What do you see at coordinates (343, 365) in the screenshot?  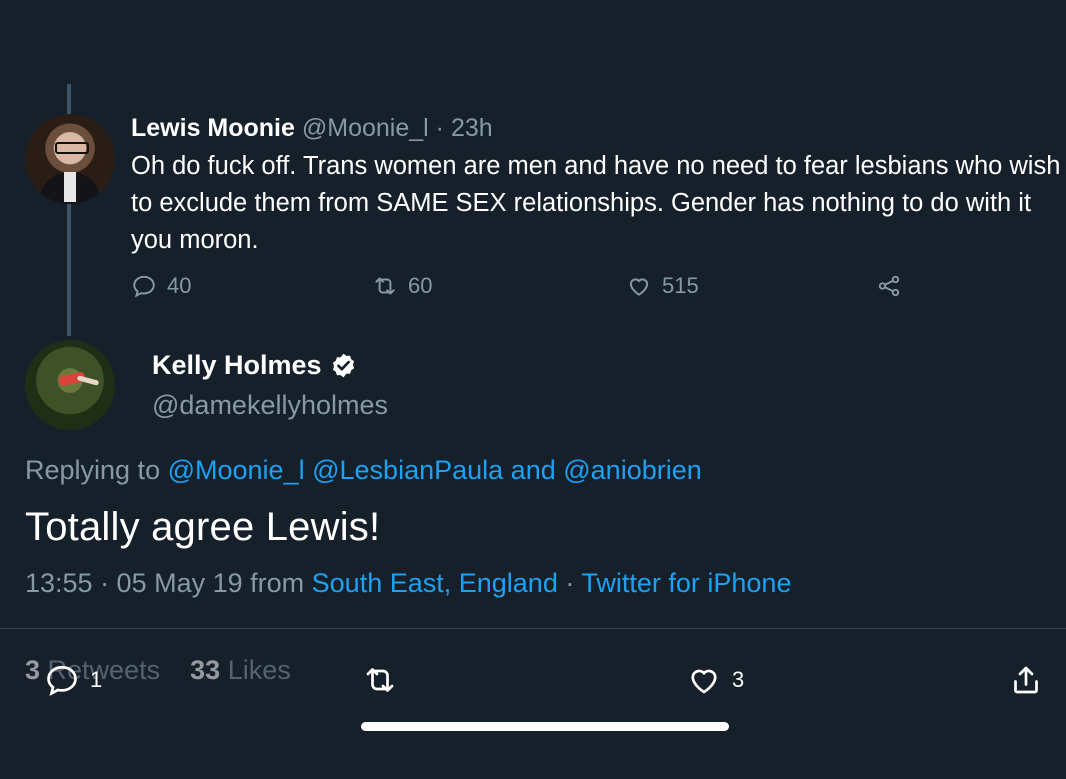 I see `verified-badge-icon` at bounding box center [343, 365].